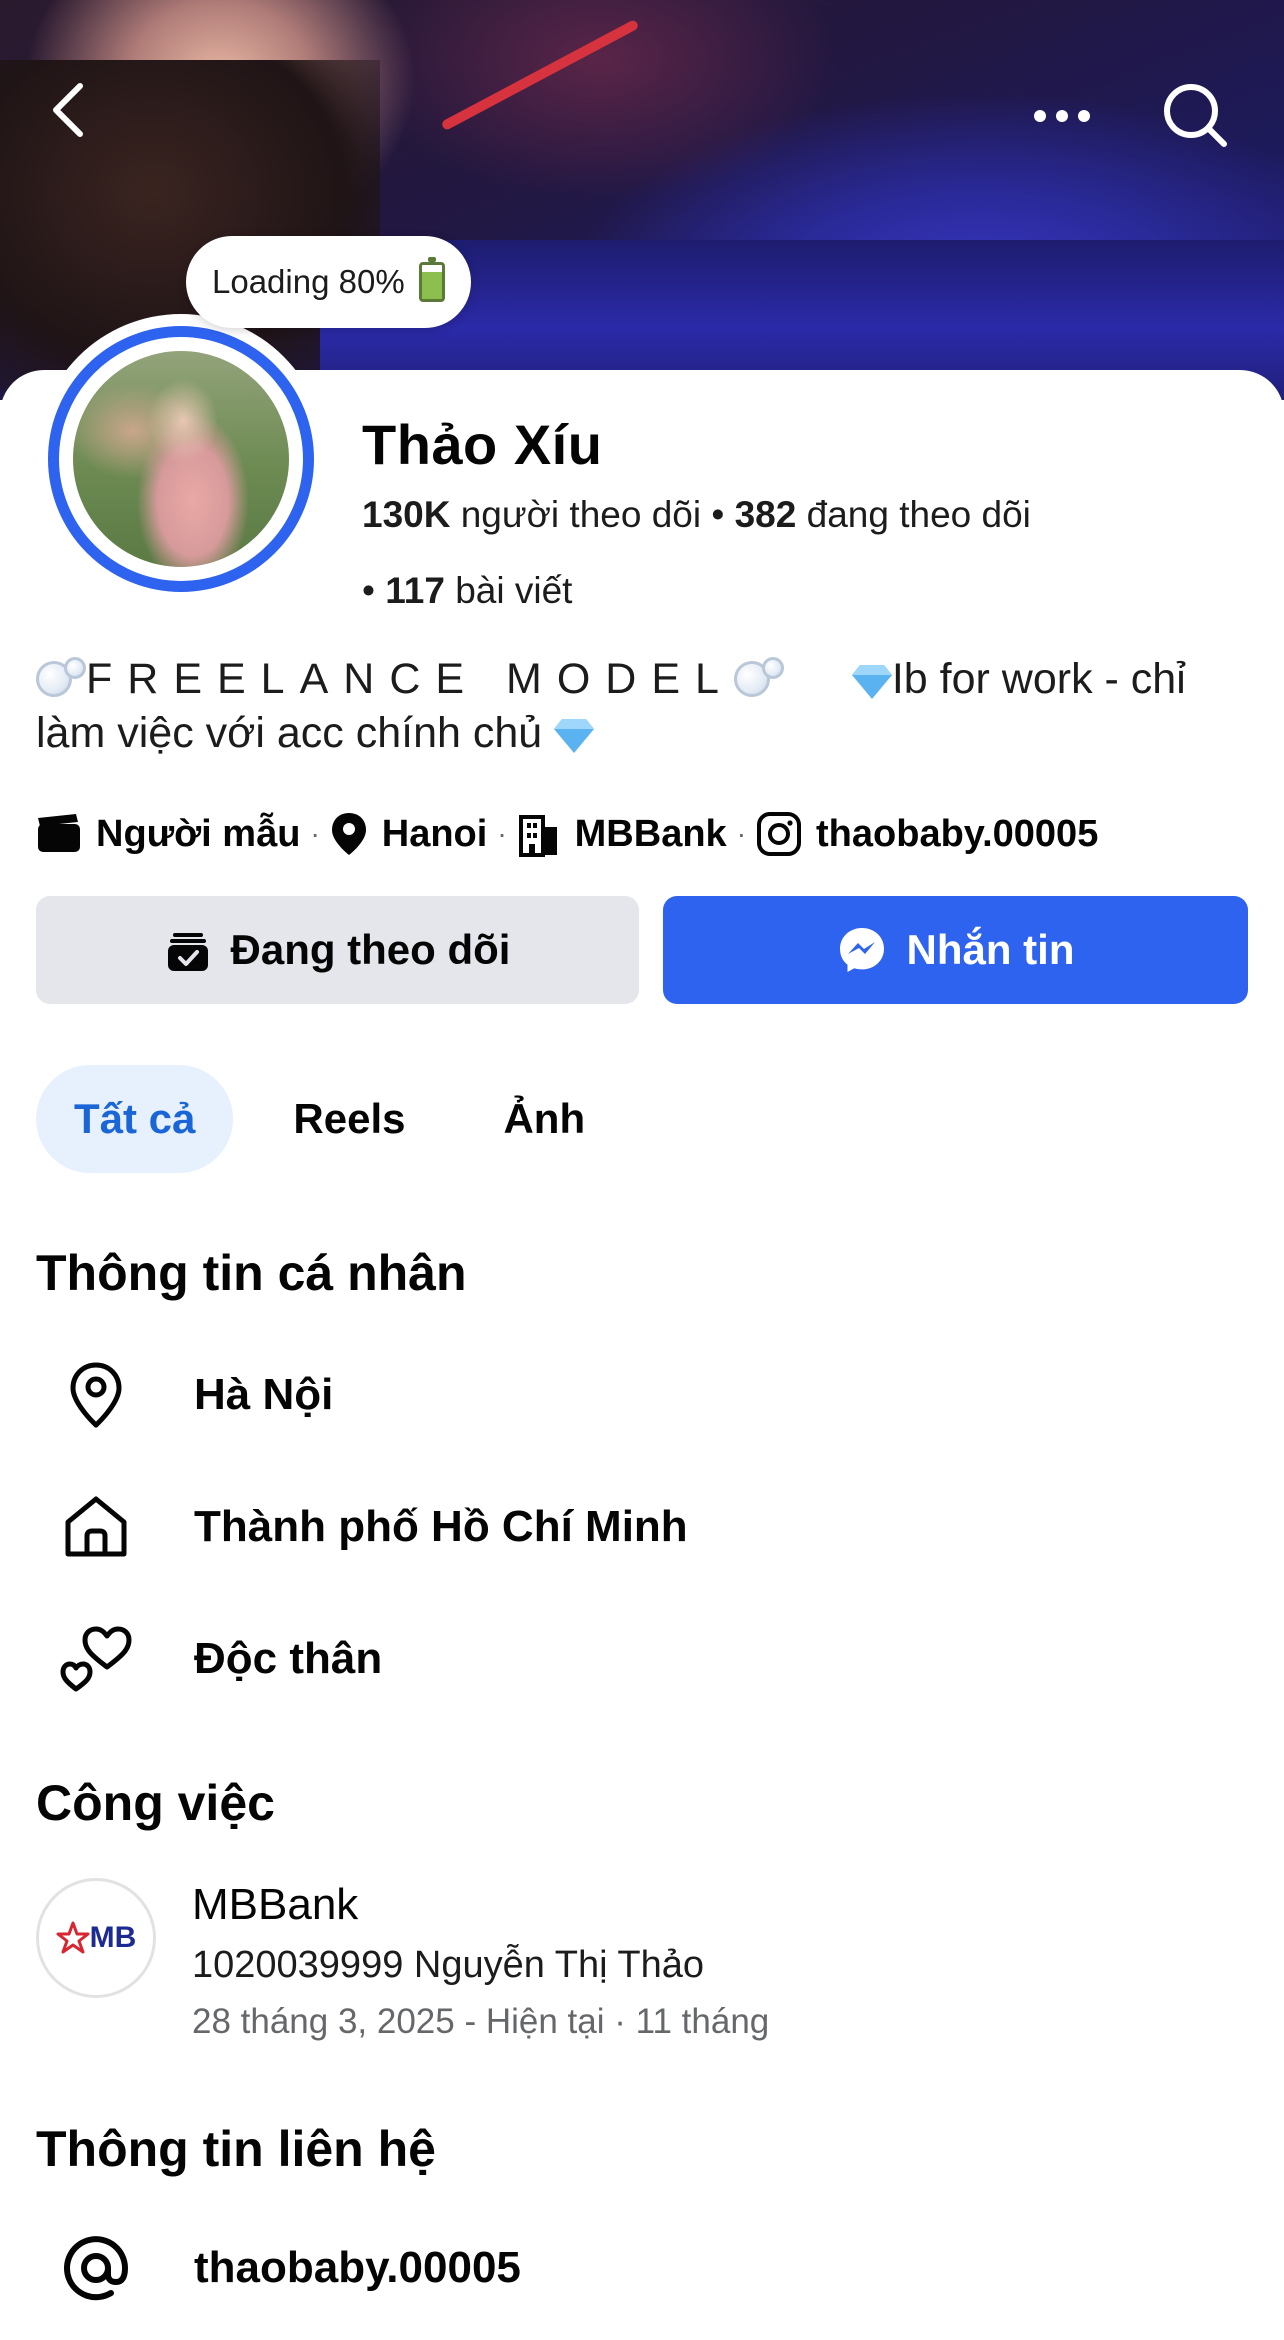  I want to click on following-button-label: Đang theo dõi, so click(370, 949).